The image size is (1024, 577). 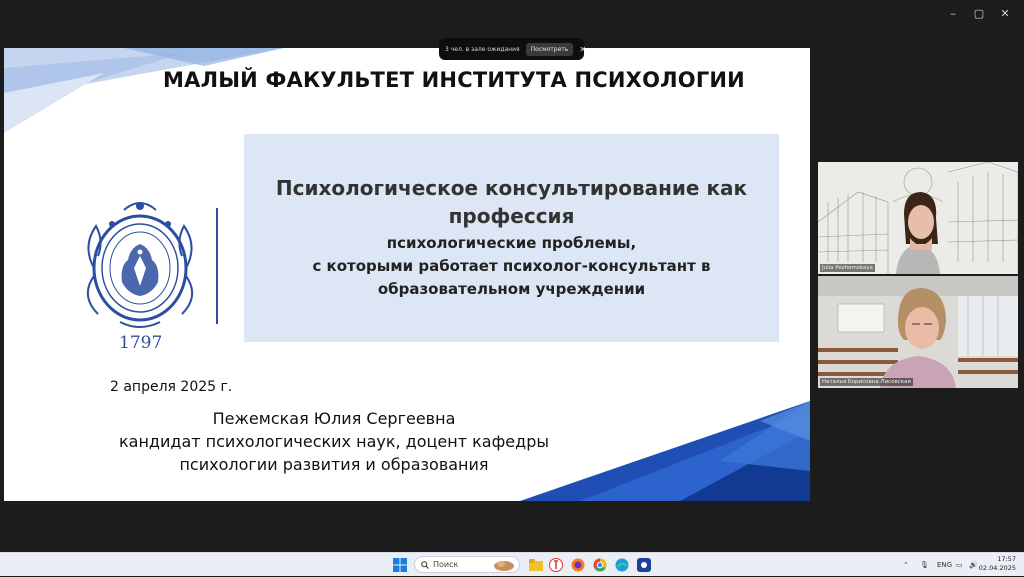 I want to click on search-highlight-icon, so click(x=504, y=565).